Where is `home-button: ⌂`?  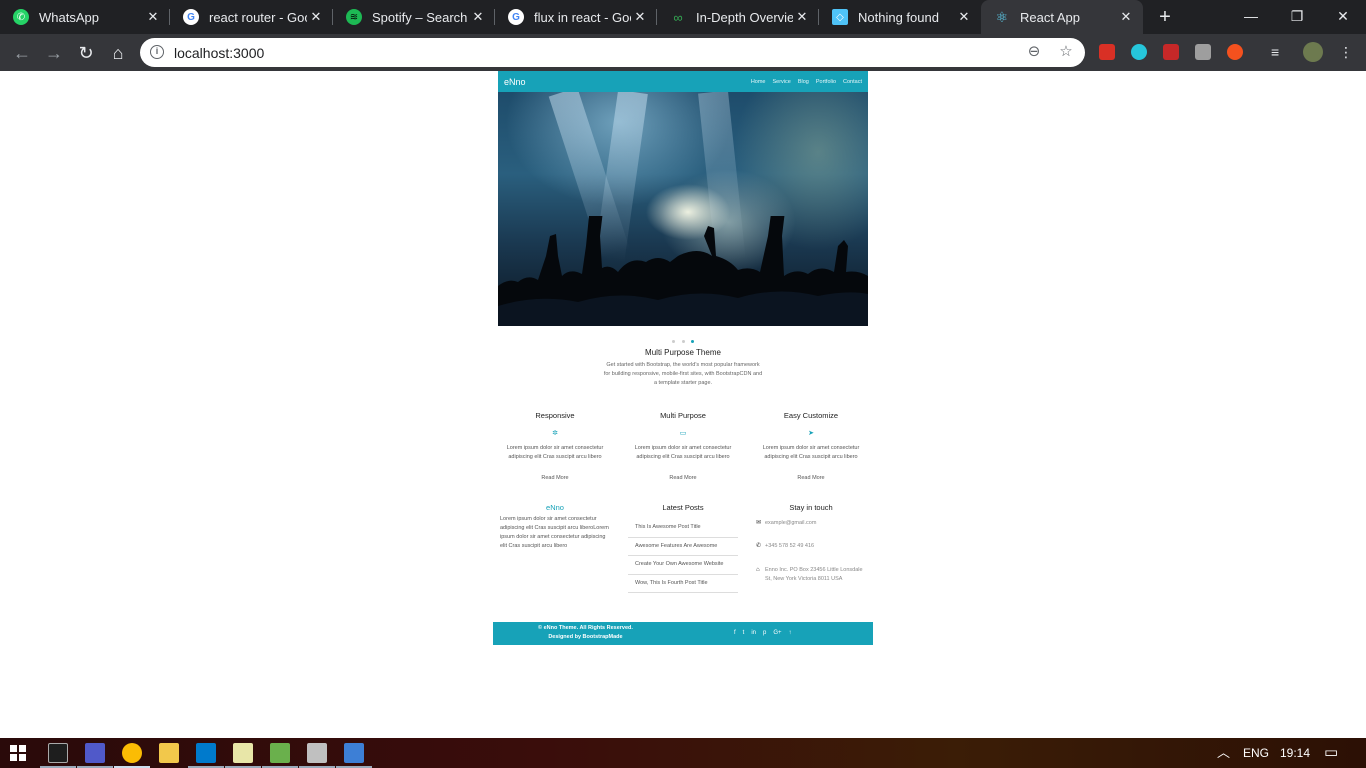
home-button: ⌂ is located at coordinates (118, 53).